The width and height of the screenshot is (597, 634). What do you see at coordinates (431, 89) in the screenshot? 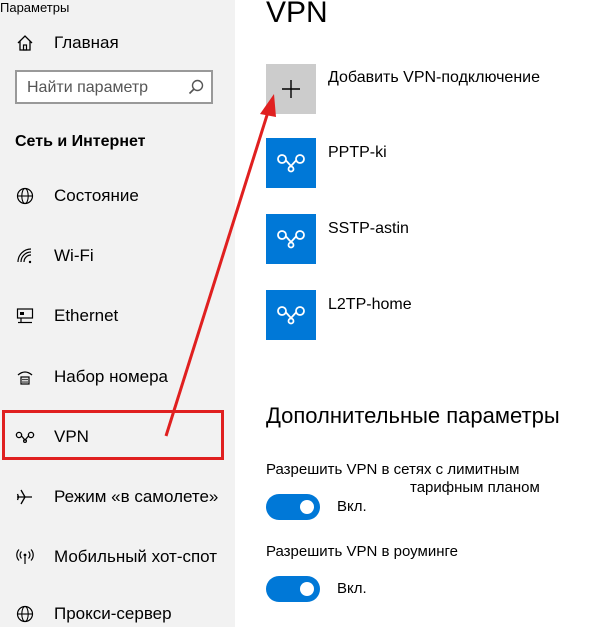
I see `add-vpn-button: Добавить VPN-подключение` at bounding box center [431, 89].